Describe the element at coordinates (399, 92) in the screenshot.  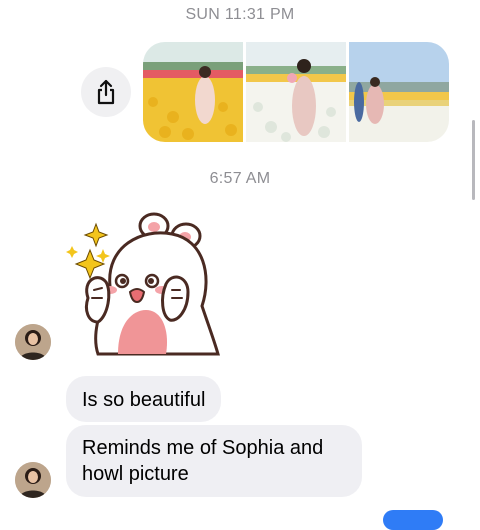
I see `tulip-photo-couple` at that location.